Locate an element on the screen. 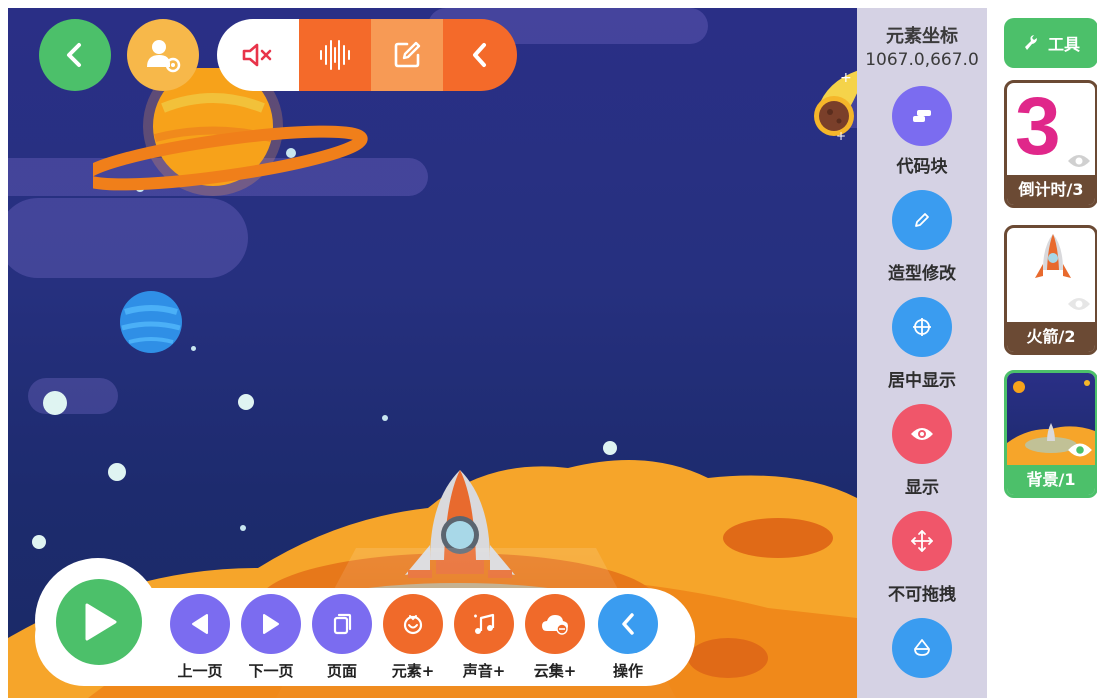 The image size is (1097, 698). show-button is located at coordinates (922, 434).